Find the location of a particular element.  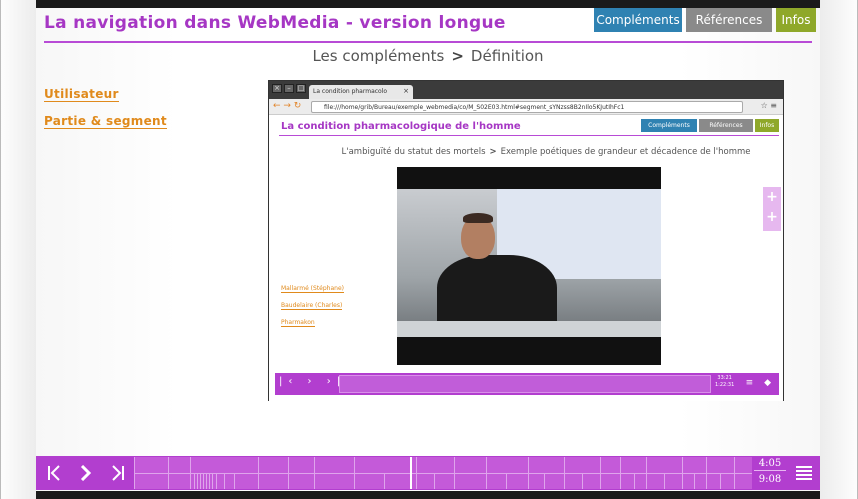

sidebar-link-utilisateur: Utilisateur is located at coordinates (81, 94).